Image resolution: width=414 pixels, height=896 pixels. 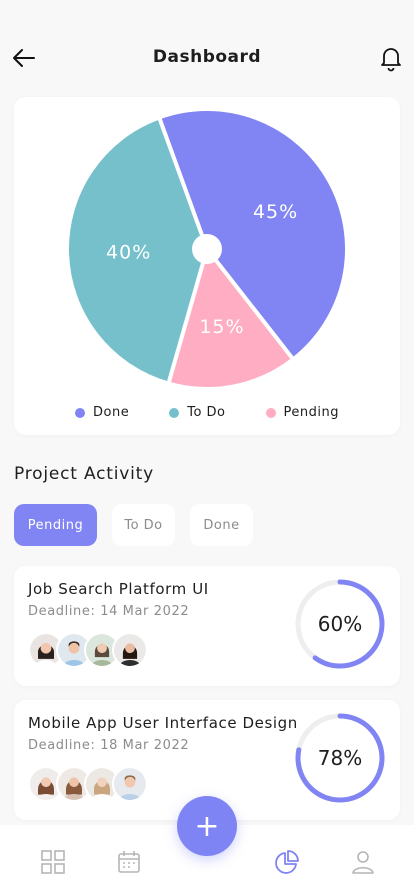 I want to click on activity-tabs: Pending To Do Done, so click(x=133, y=525).